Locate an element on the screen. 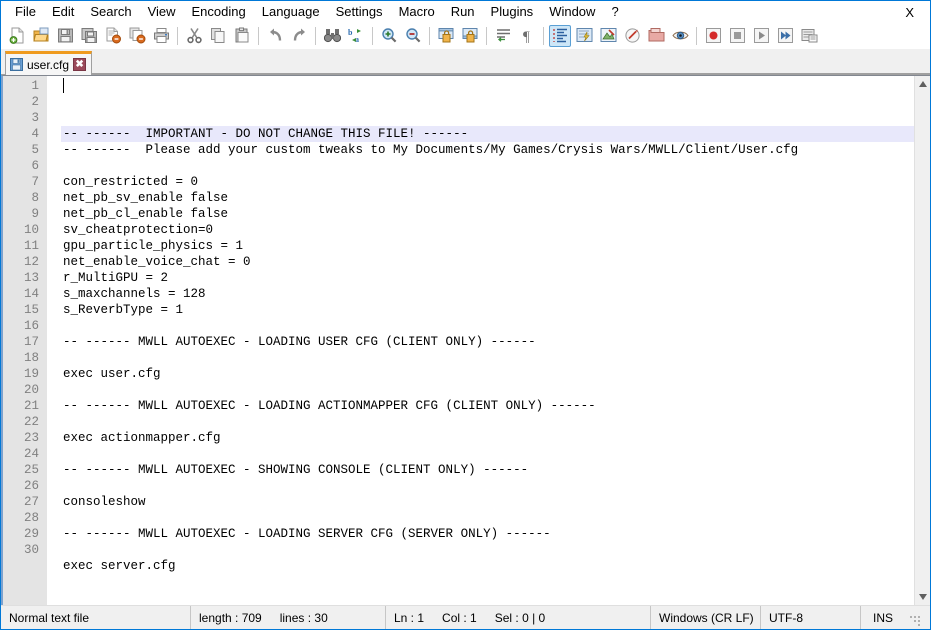 Image resolution: width=931 pixels, height=630 pixels. document-map-icon is located at coordinates (632, 35).